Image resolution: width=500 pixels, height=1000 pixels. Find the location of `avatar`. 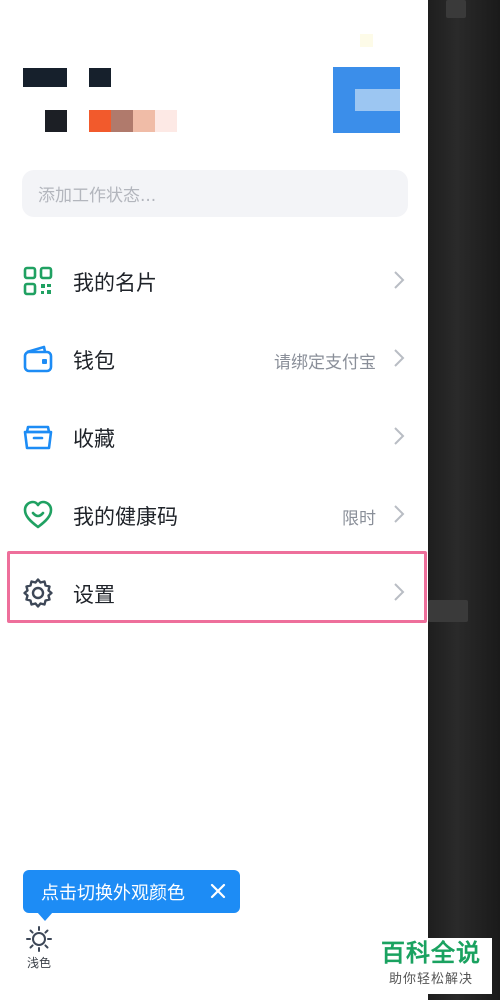

avatar is located at coordinates (366, 83).